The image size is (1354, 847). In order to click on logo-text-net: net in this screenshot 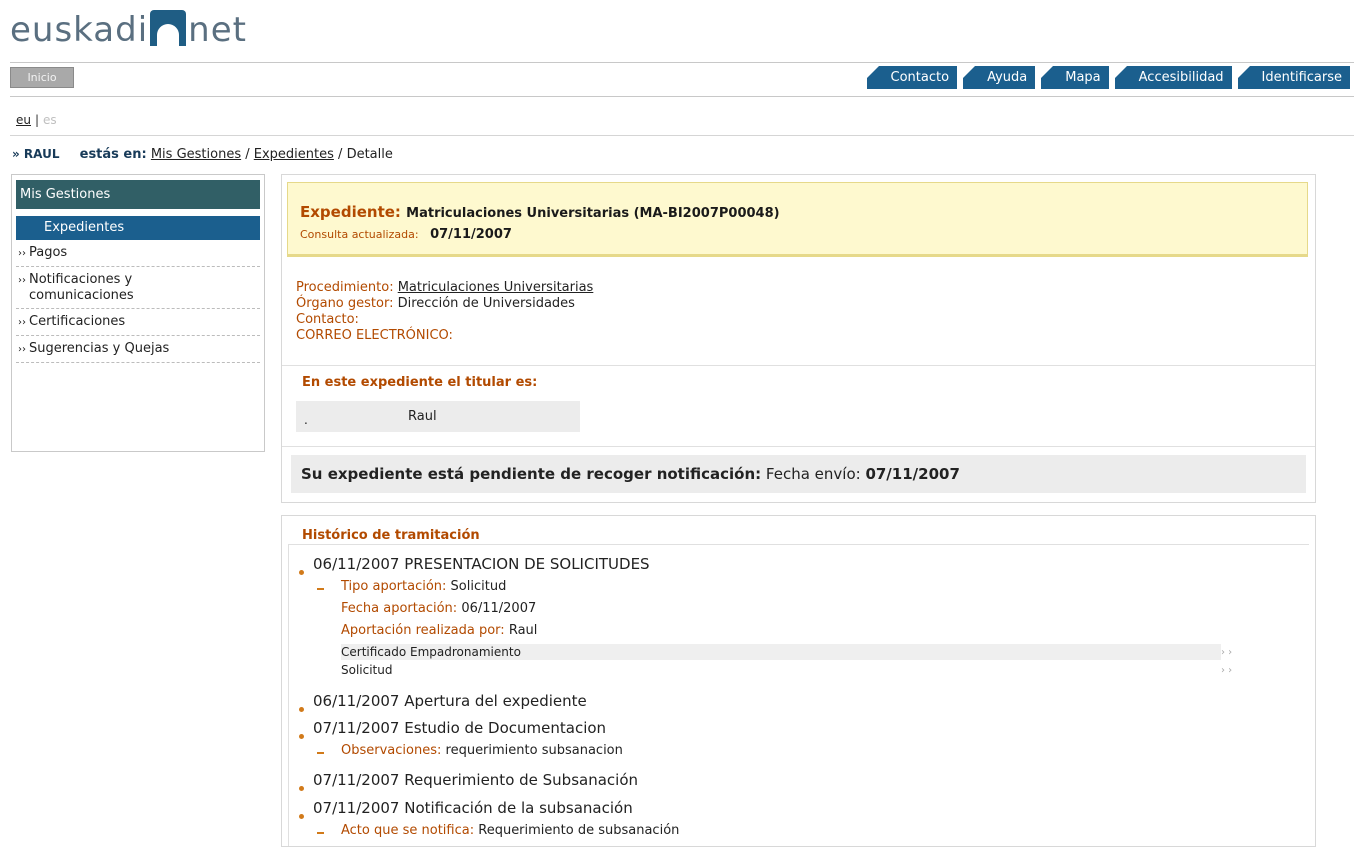, I will do `click(217, 30)`.